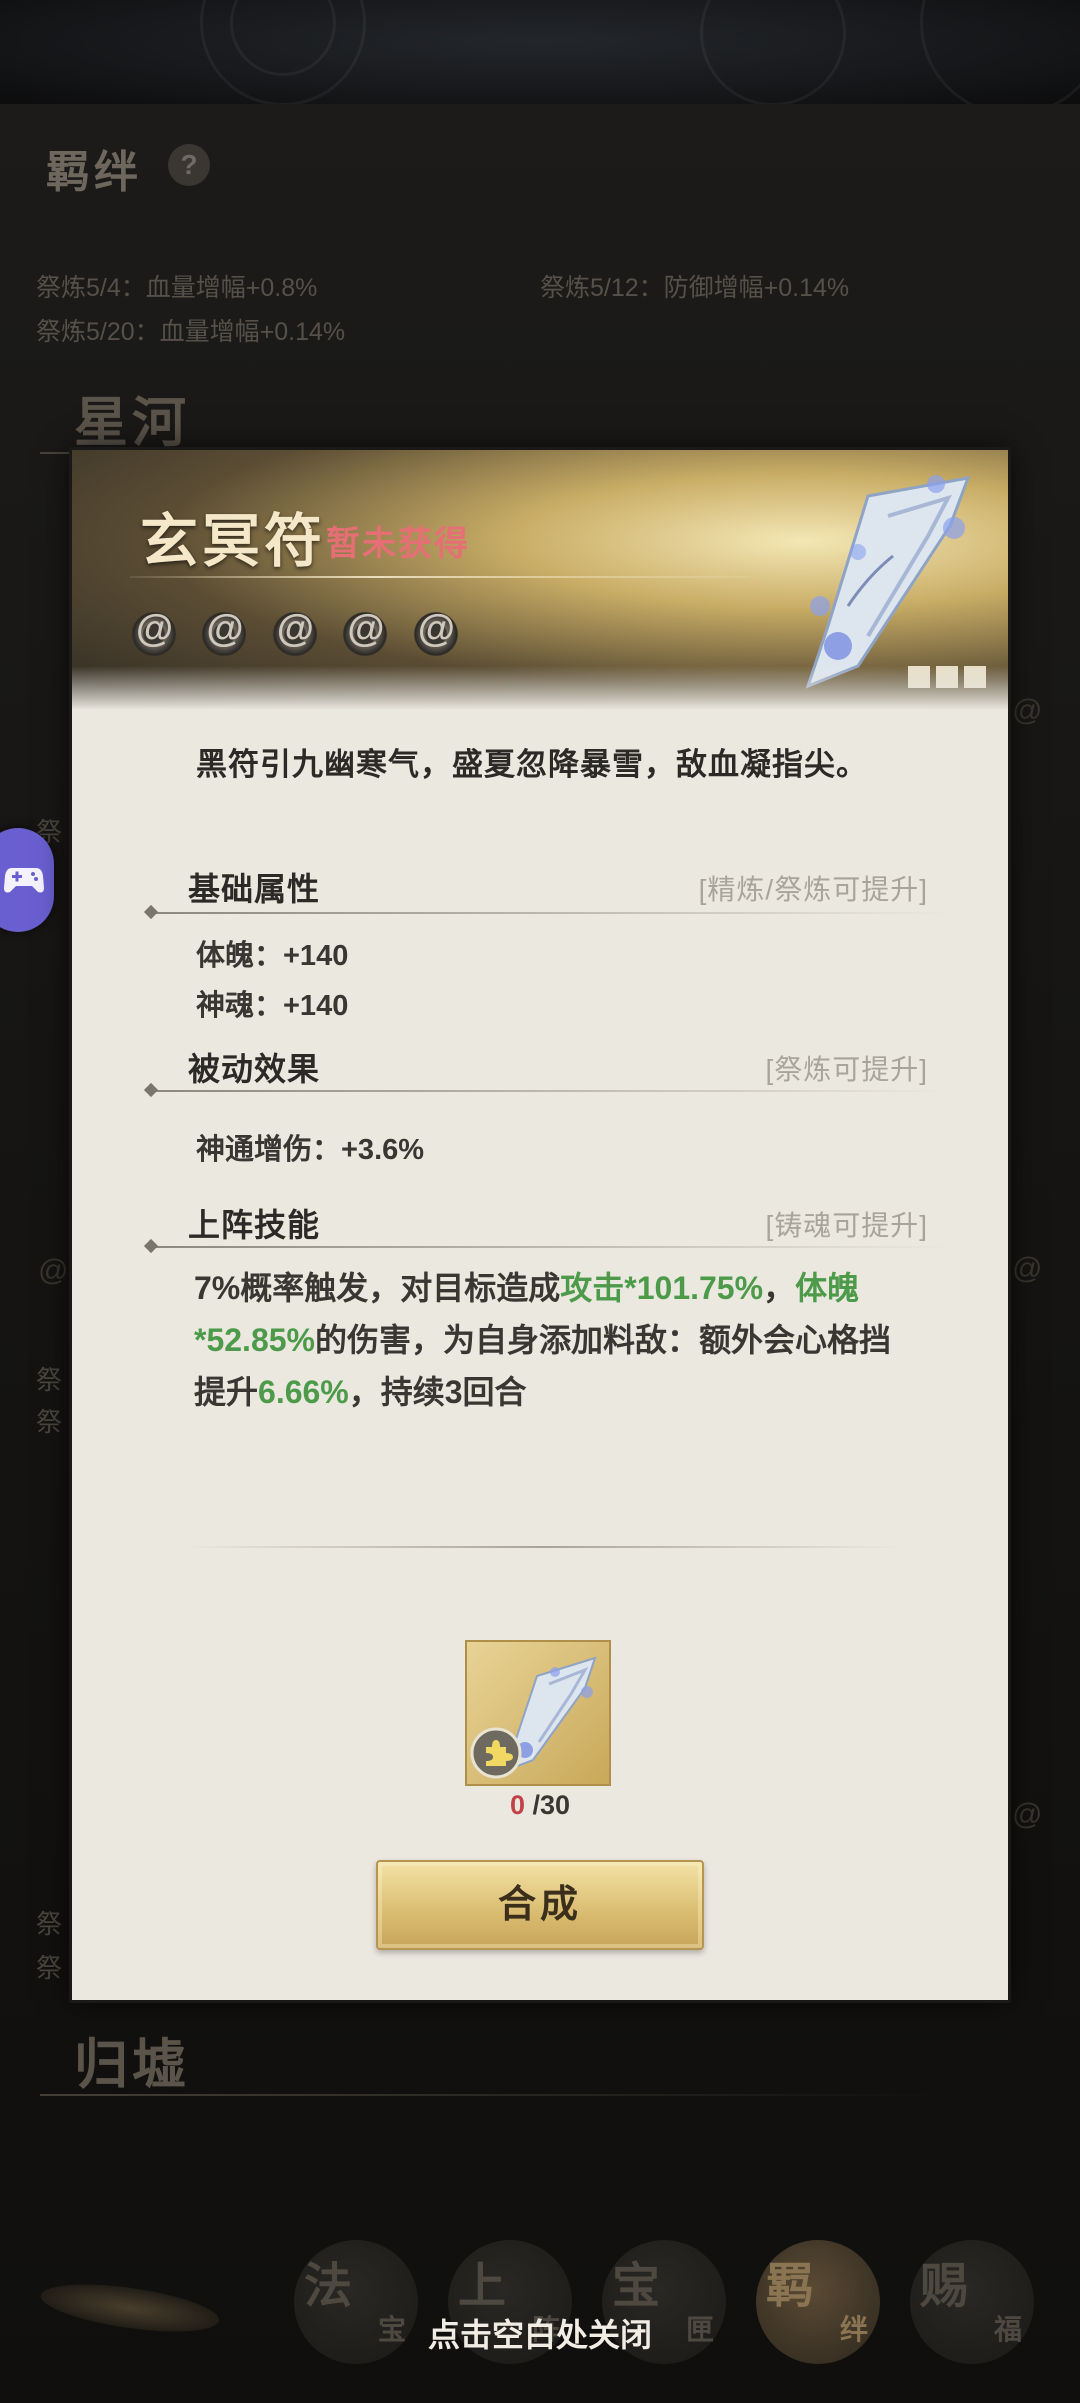 This screenshot has height=2403, width=1080. I want to click on puzzle-piece-icon, so click(496, 1753).